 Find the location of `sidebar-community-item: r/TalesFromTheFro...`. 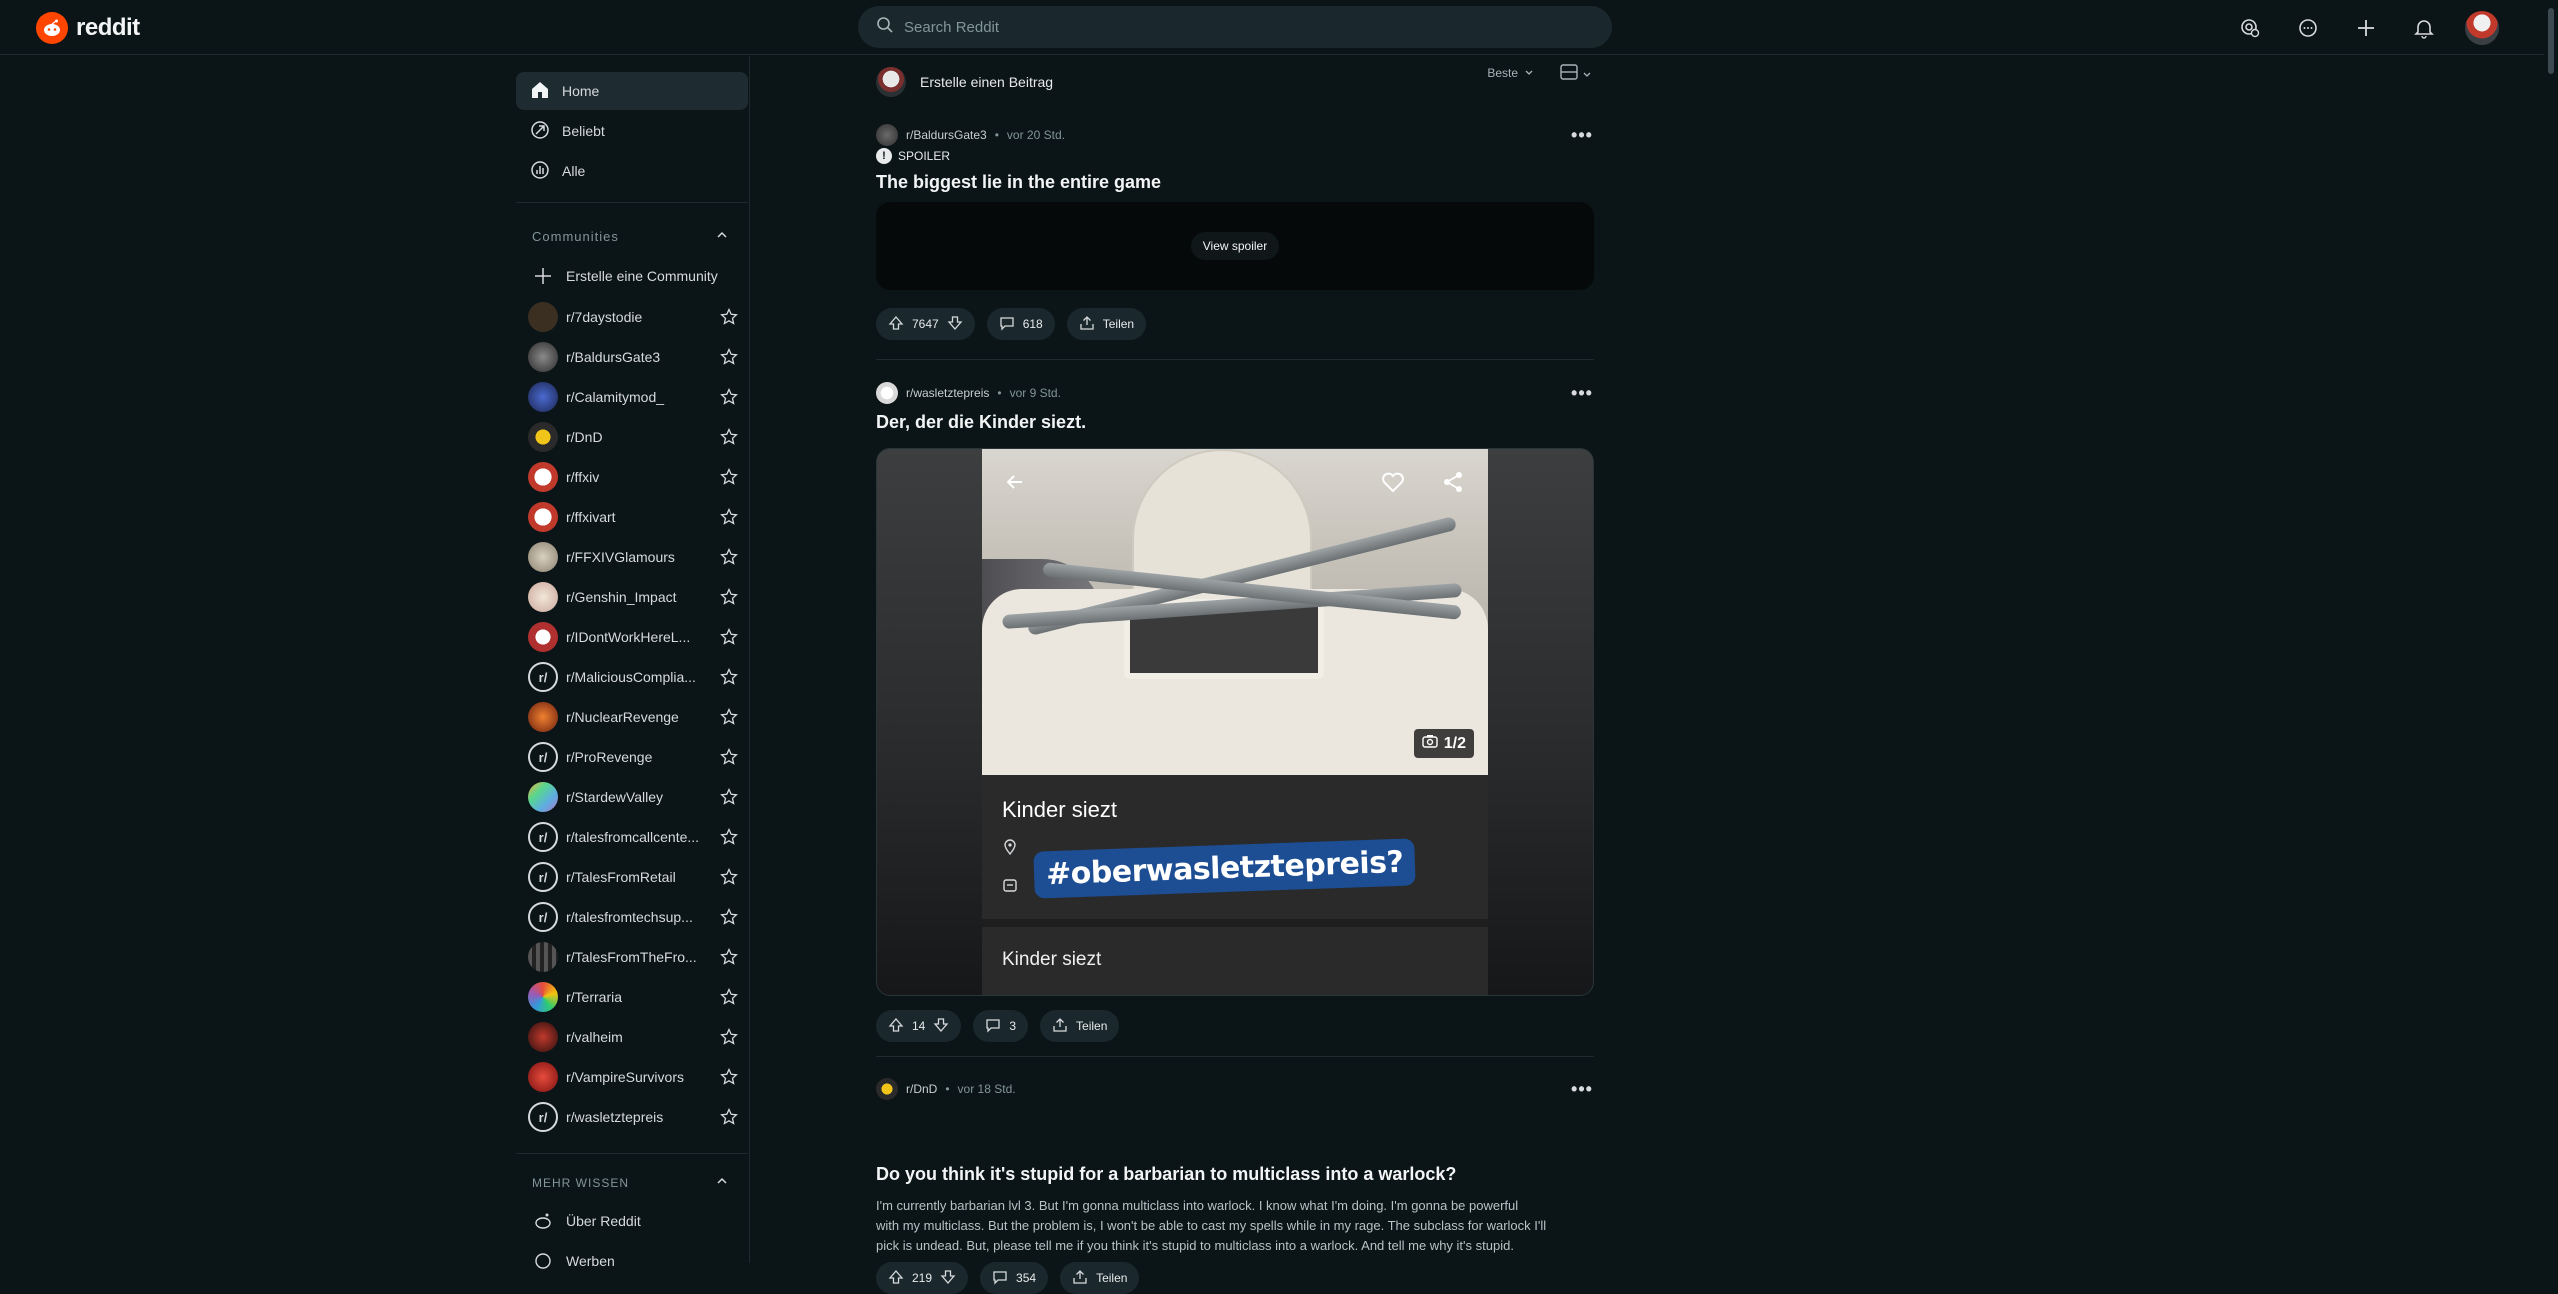

sidebar-community-item: r/TalesFromTheFro... is located at coordinates (637, 957).